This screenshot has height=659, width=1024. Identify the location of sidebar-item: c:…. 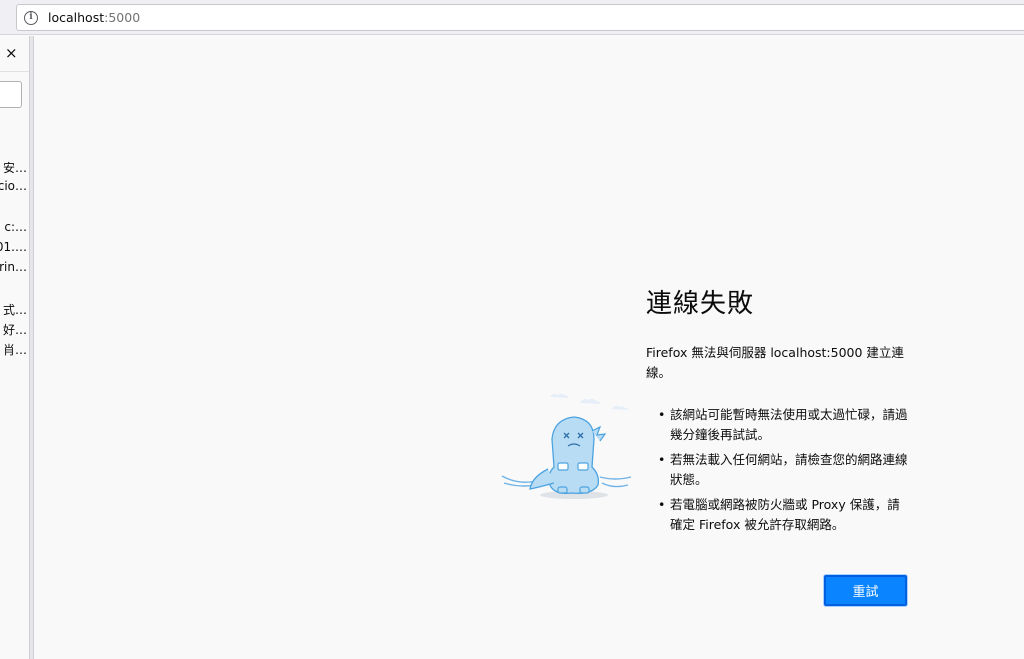
(14, 228).